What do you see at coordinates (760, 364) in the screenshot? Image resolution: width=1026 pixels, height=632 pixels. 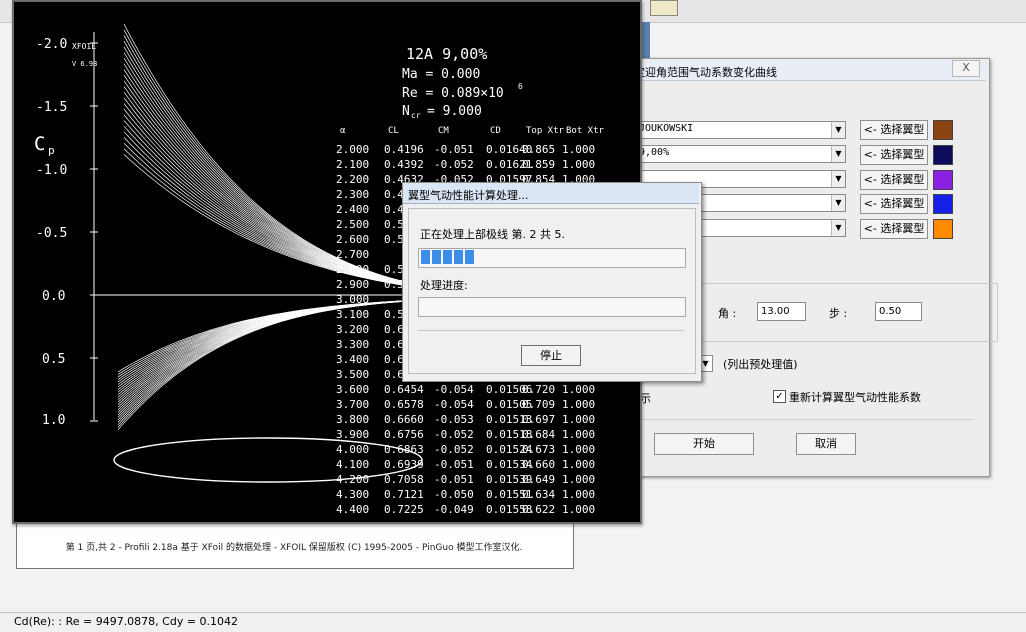 I see `preprocess-label: (列出预处理值)` at bounding box center [760, 364].